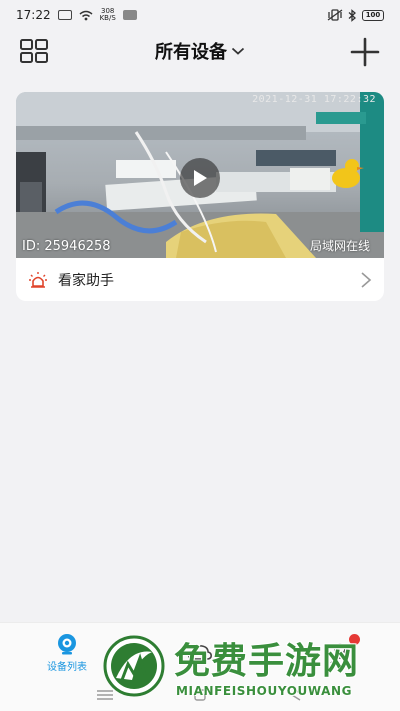  Describe the element at coordinates (264, 691) in the screenshot. I see `watermark-subtitle: MIANFEISHOUYOUWANG` at that location.